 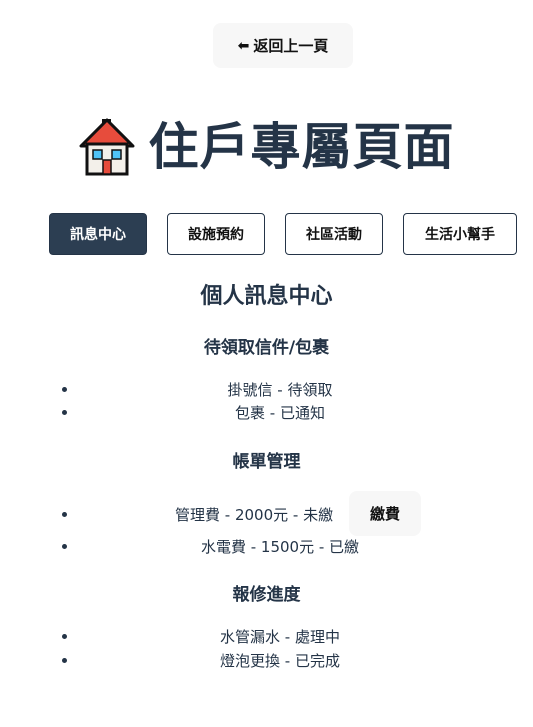 I want to click on list-item-text: 燈泡更換 - 已完成, so click(x=280, y=661).